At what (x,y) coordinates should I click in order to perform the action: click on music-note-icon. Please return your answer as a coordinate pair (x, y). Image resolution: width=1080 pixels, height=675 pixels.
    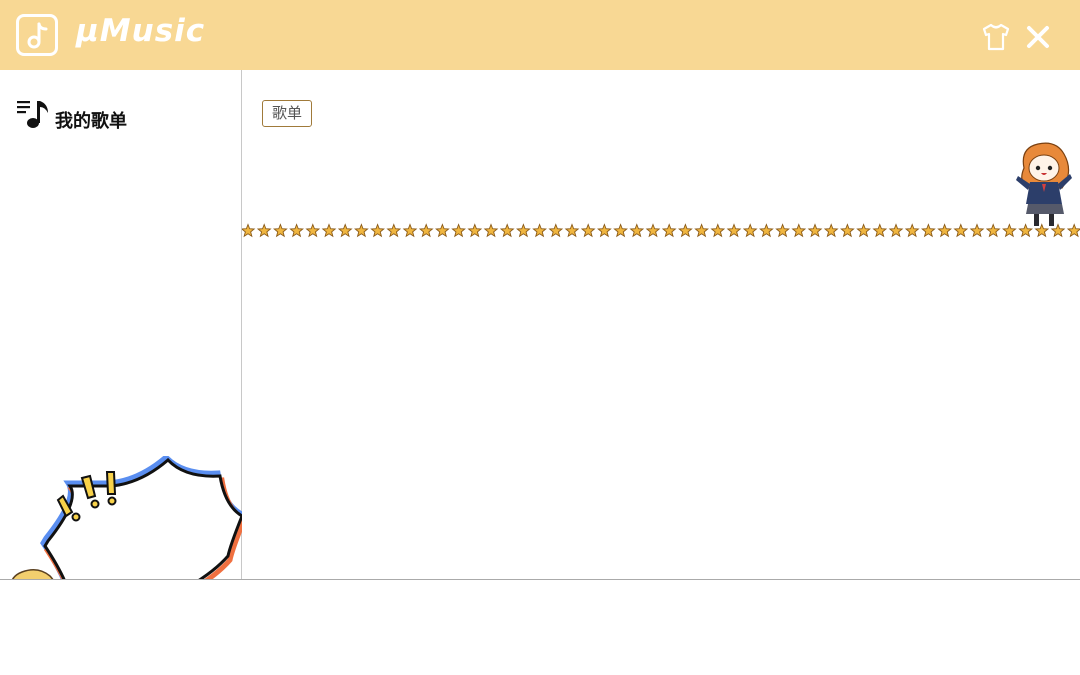
    Looking at the image, I should click on (37, 35).